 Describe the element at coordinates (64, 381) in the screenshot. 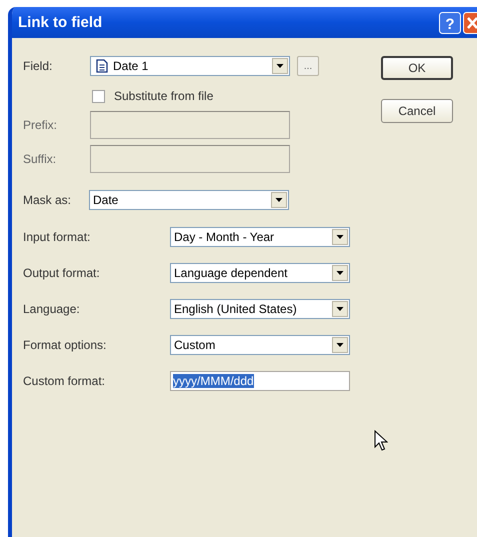

I see `field-label: Custom format:` at that location.